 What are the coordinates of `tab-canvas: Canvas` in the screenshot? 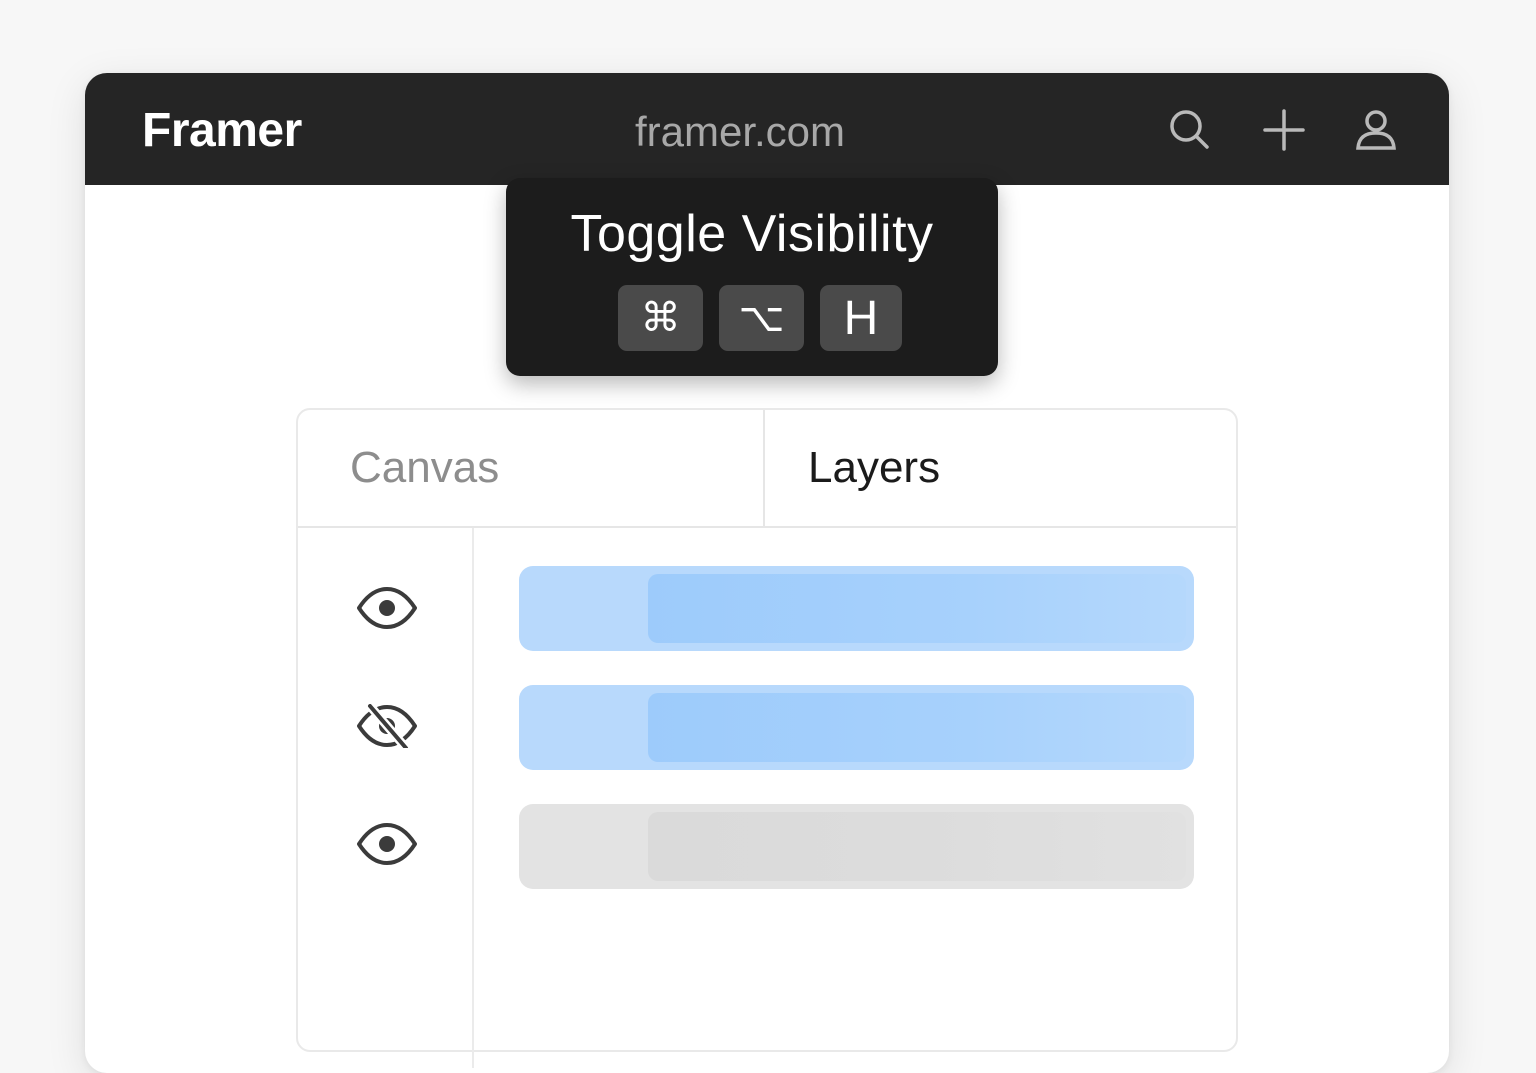 It's located at (424, 468).